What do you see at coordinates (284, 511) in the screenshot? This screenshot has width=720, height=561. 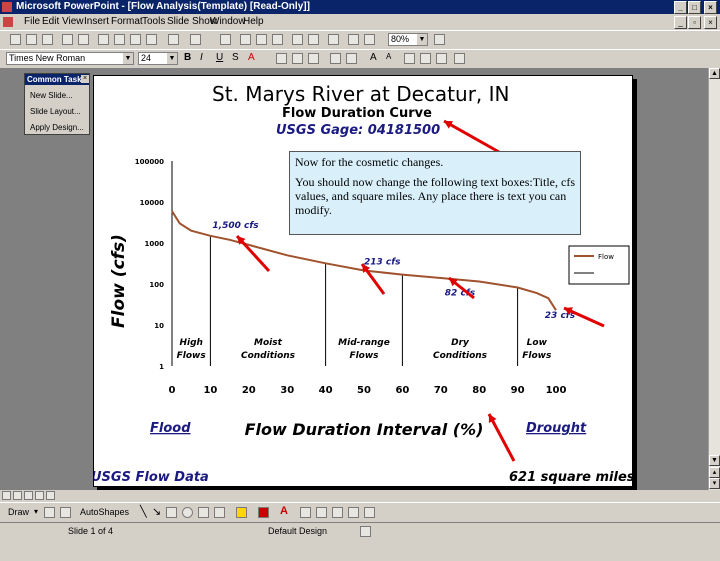 I see `text-color-icon: A` at bounding box center [284, 511].